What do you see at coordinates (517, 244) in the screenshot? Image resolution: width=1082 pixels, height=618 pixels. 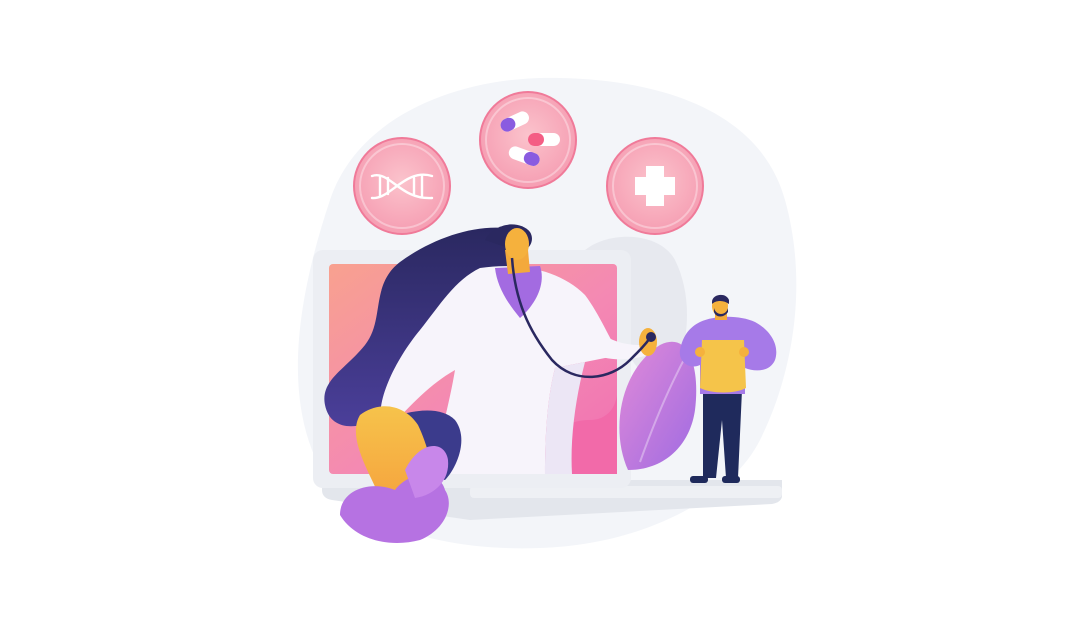 I see `doctor-face` at bounding box center [517, 244].